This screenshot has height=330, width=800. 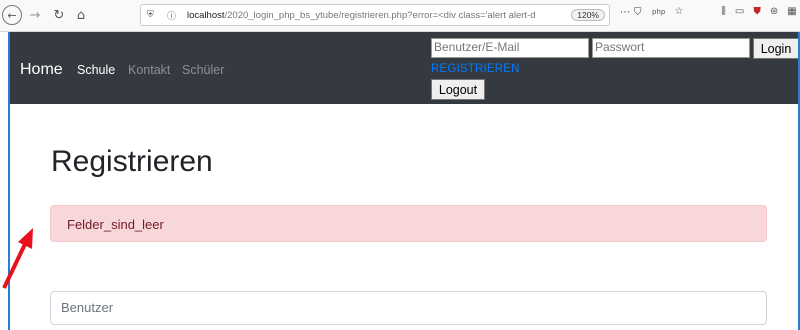 What do you see at coordinates (59, 15) in the screenshot?
I see `reload-icon: ↻` at bounding box center [59, 15].